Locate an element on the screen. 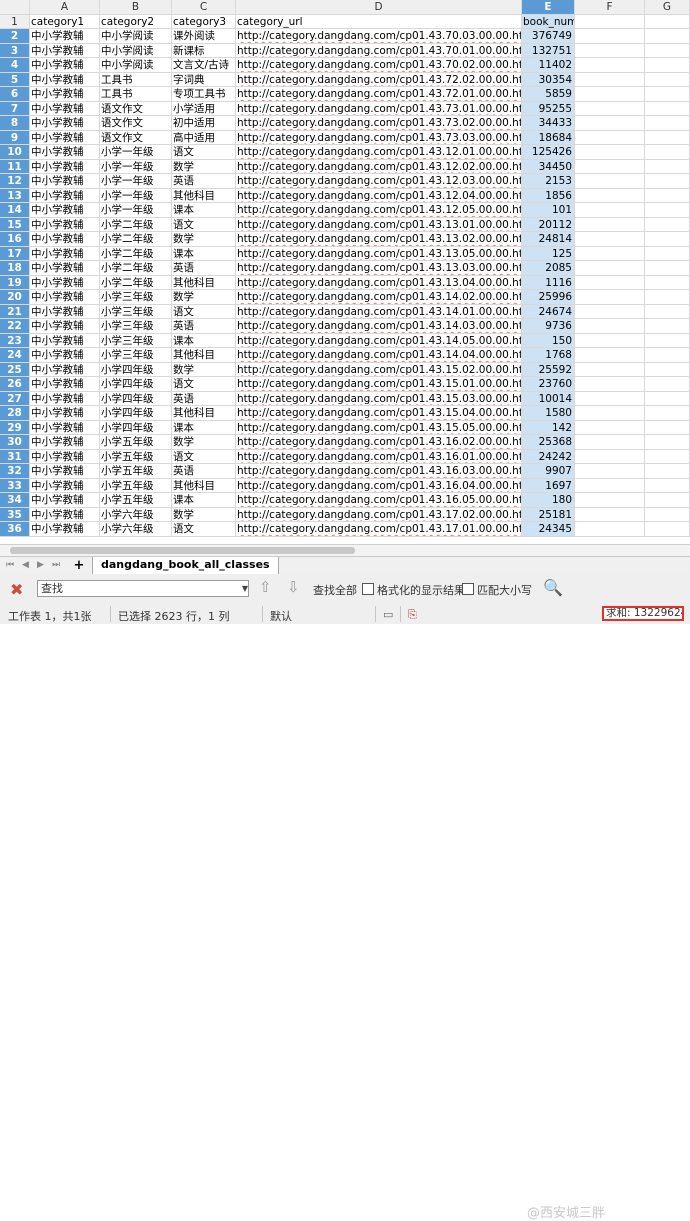 The image size is (690, 1221). find-replace-icon: 🔍 is located at coordinates (553, 588).